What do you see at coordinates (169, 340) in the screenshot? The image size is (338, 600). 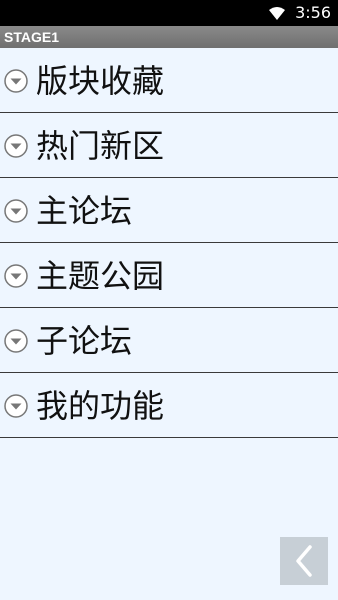 I see `menu-item-sub-forum: 子论坛` at bounding box center [169, 340].